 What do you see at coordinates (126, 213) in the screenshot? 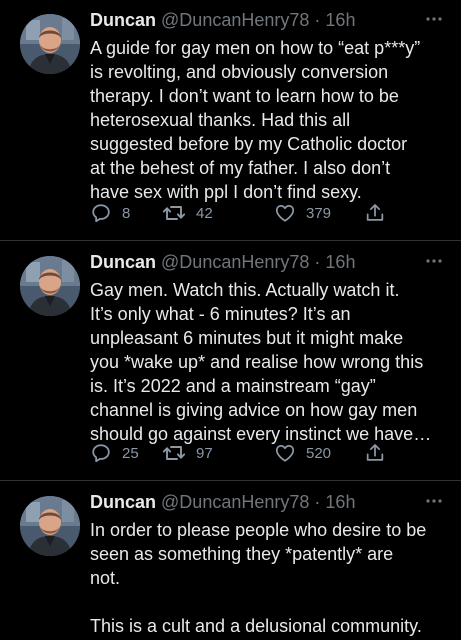
I see `reply-count: 8` at bounding box center [126, 213].